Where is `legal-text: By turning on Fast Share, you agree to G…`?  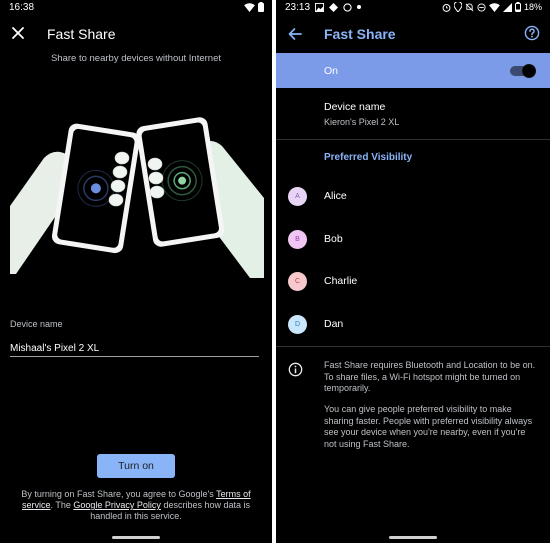 legal-text: By turning on Fast Share, you agree to G… is located at coordinates (136, 505).